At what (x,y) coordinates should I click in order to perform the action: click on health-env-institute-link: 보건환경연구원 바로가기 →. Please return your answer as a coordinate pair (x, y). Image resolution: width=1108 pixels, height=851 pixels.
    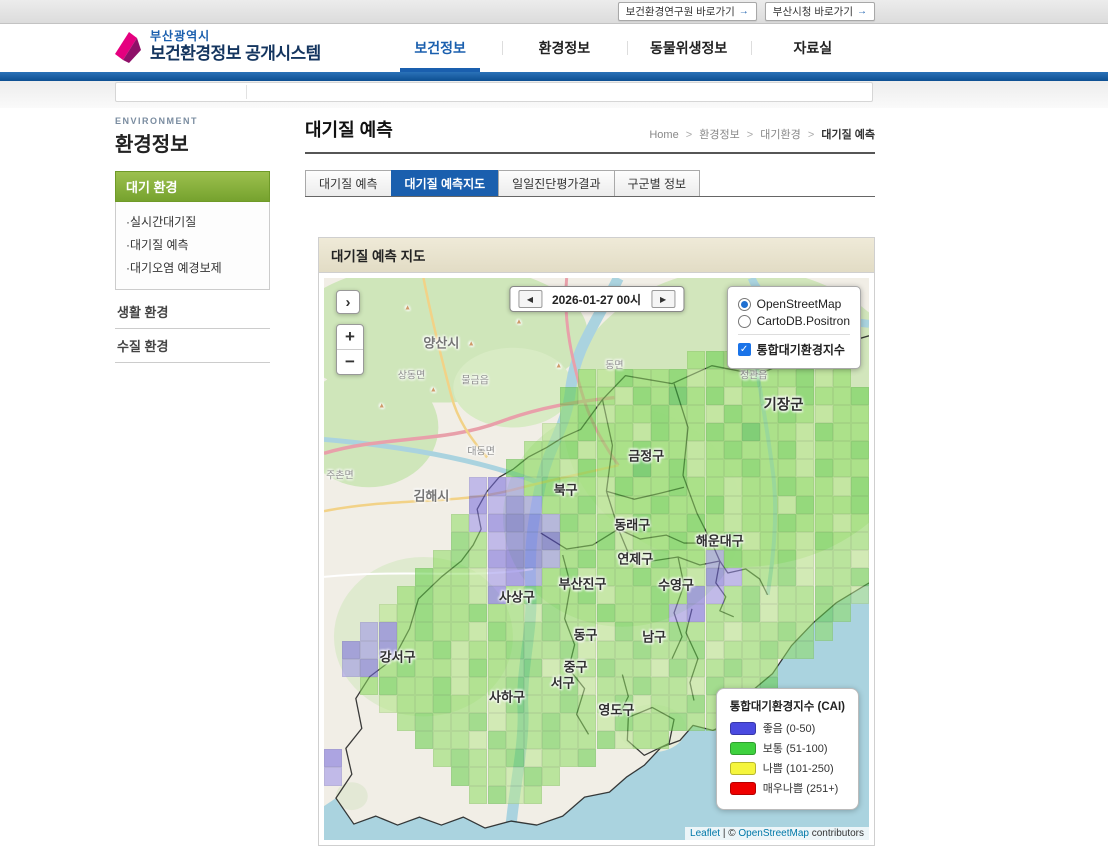
    Looking at the image, I should click on (687, 11).